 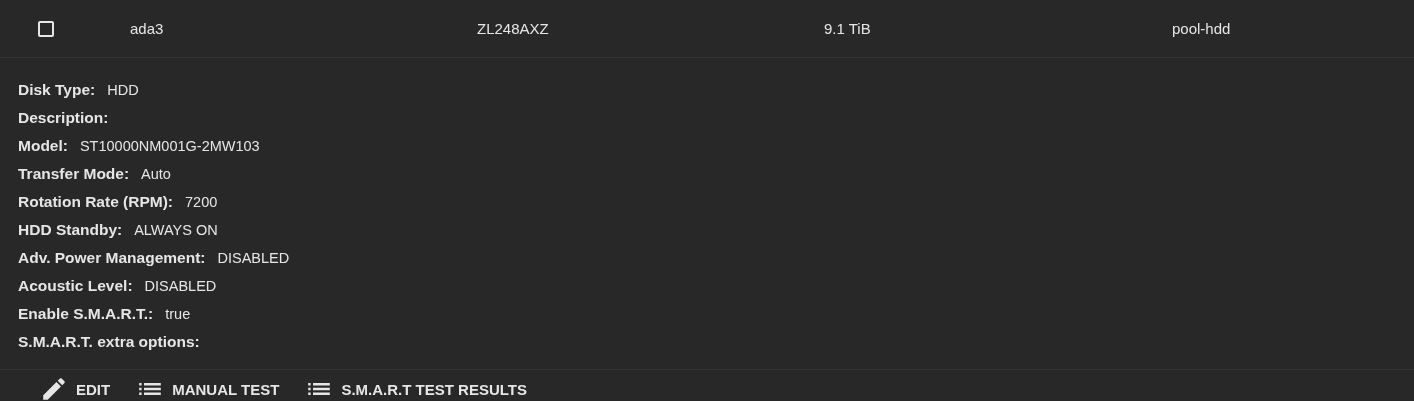 What do you see at coordinates (513, 28) in the screenshot?
I see `table-cell-text: ZL248AXZ` at bounding box center [513, 28].